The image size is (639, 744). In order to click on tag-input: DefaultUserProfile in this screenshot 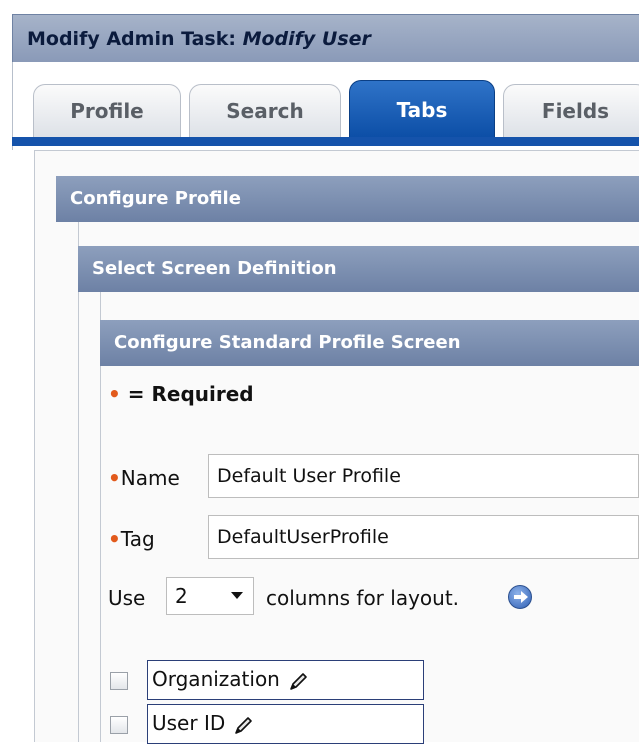, I will do `click(423, 537)`.